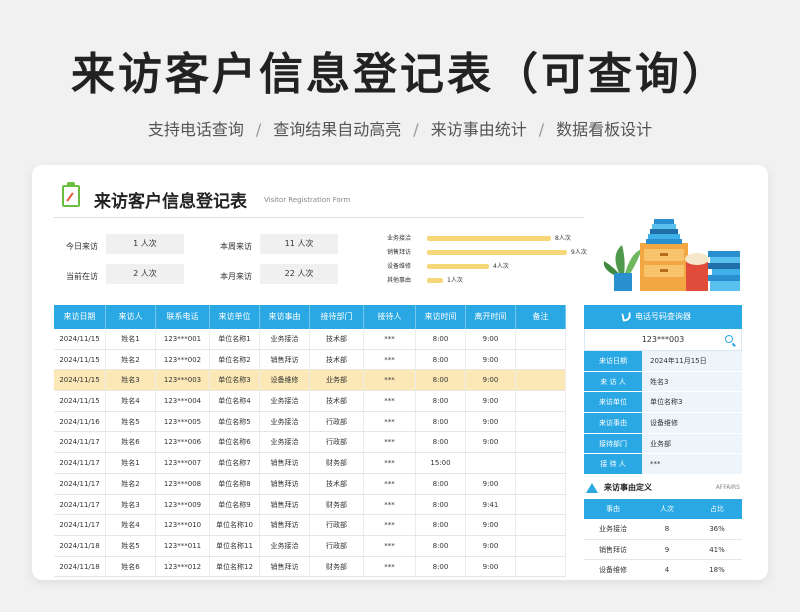 The height and width of the screenshot is (612, 800). I want to click on table-header: 来访日期 来访人 联系电话 来访单位 来访事由 接待部门 接待人 来访时间 离开时间 备注, so click(310, 317).